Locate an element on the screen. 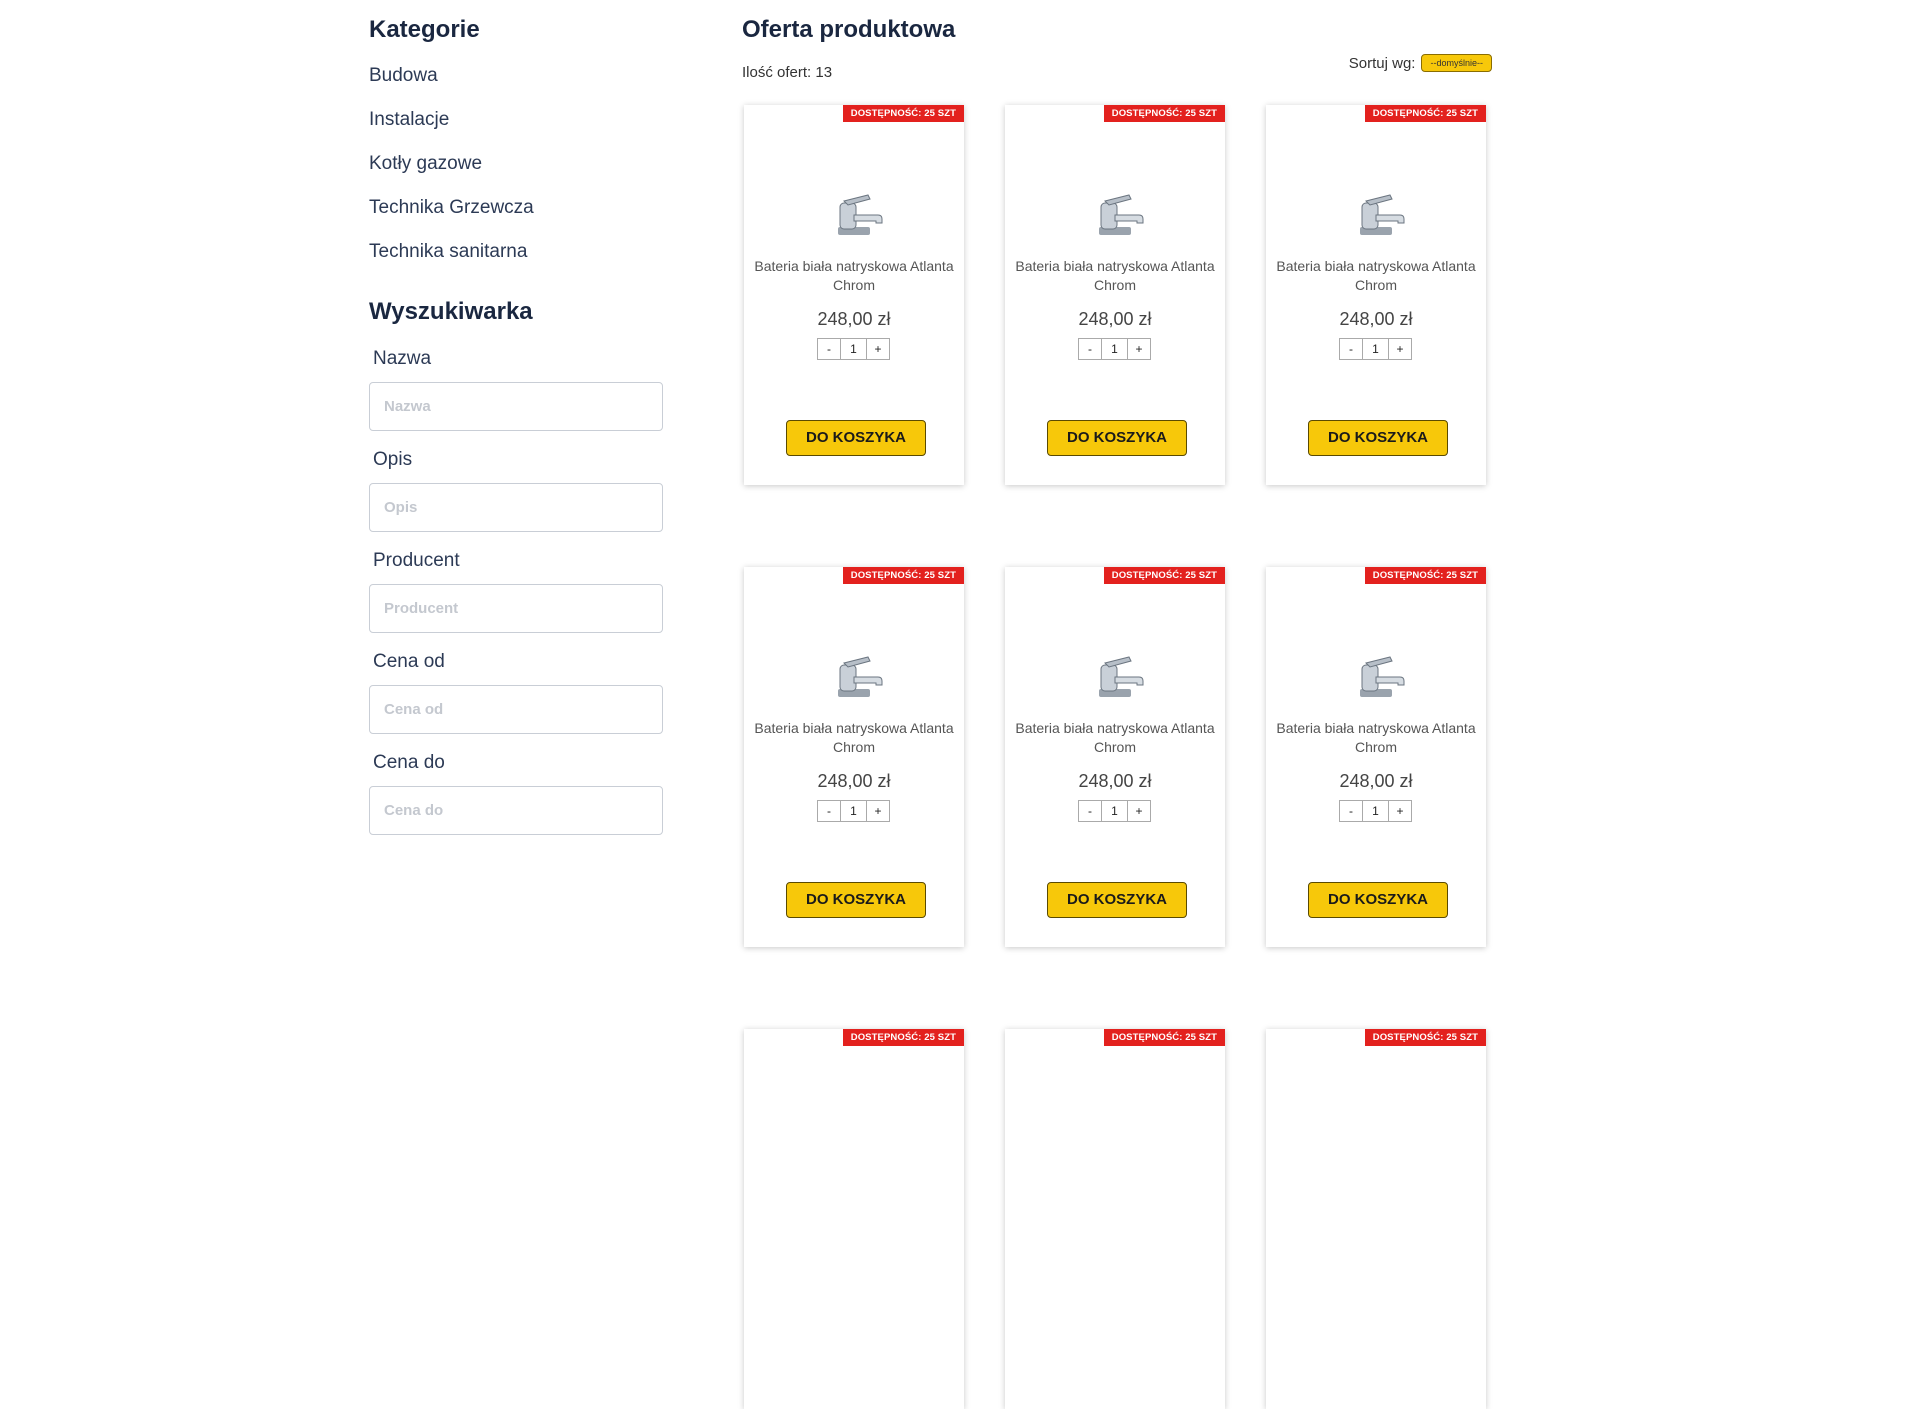  page-title: Oferta produktowa is located at coordinates (849, 29).